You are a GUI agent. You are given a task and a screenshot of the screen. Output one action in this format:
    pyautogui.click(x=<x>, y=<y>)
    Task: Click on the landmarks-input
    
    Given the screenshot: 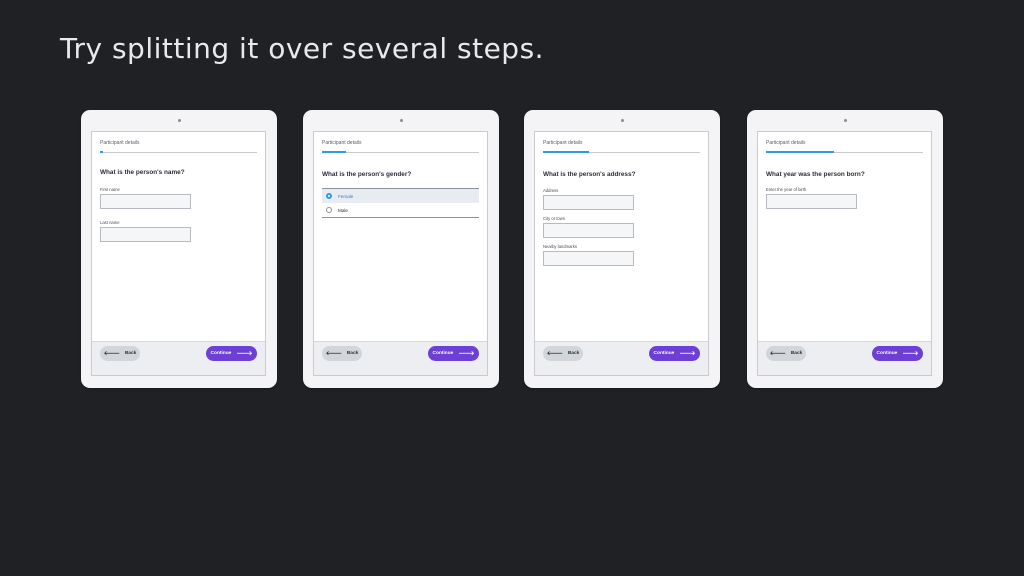 What is the action you would take?
    pyautogui.click(x=588, y=258)
    